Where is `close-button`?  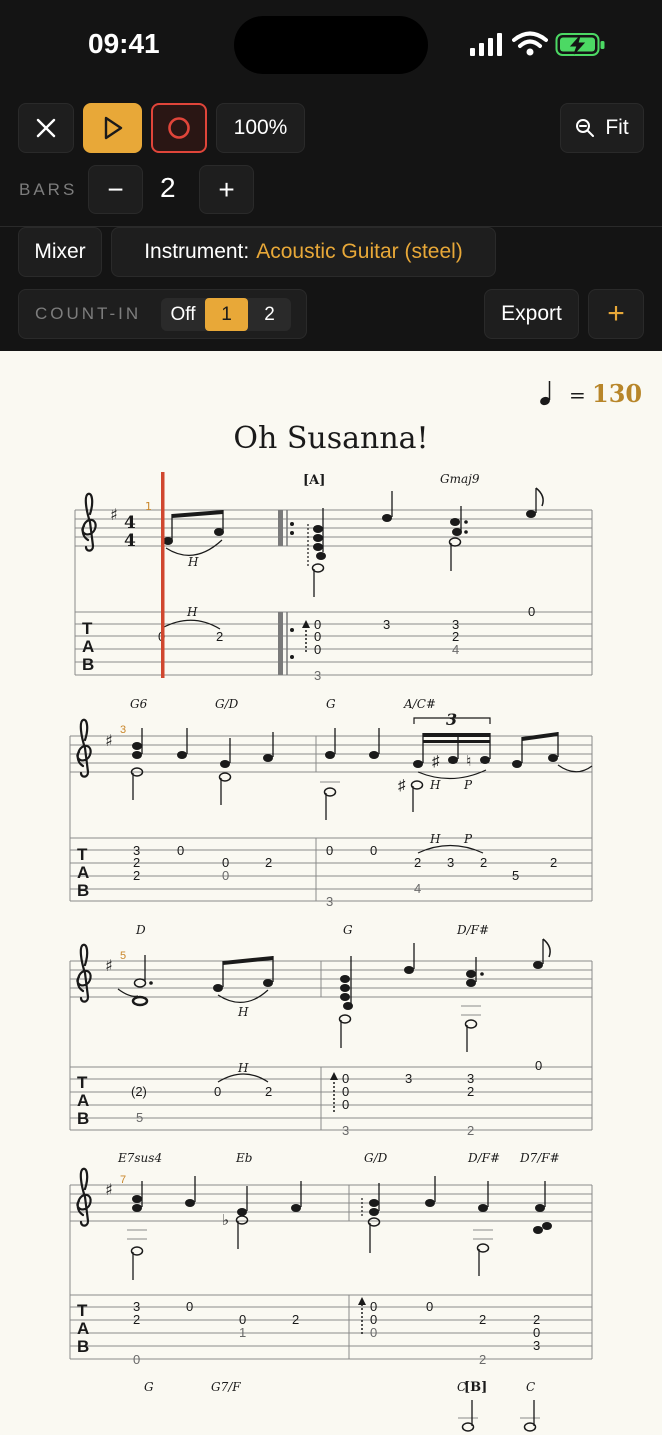
close-button is located at coordinates (46, 128).